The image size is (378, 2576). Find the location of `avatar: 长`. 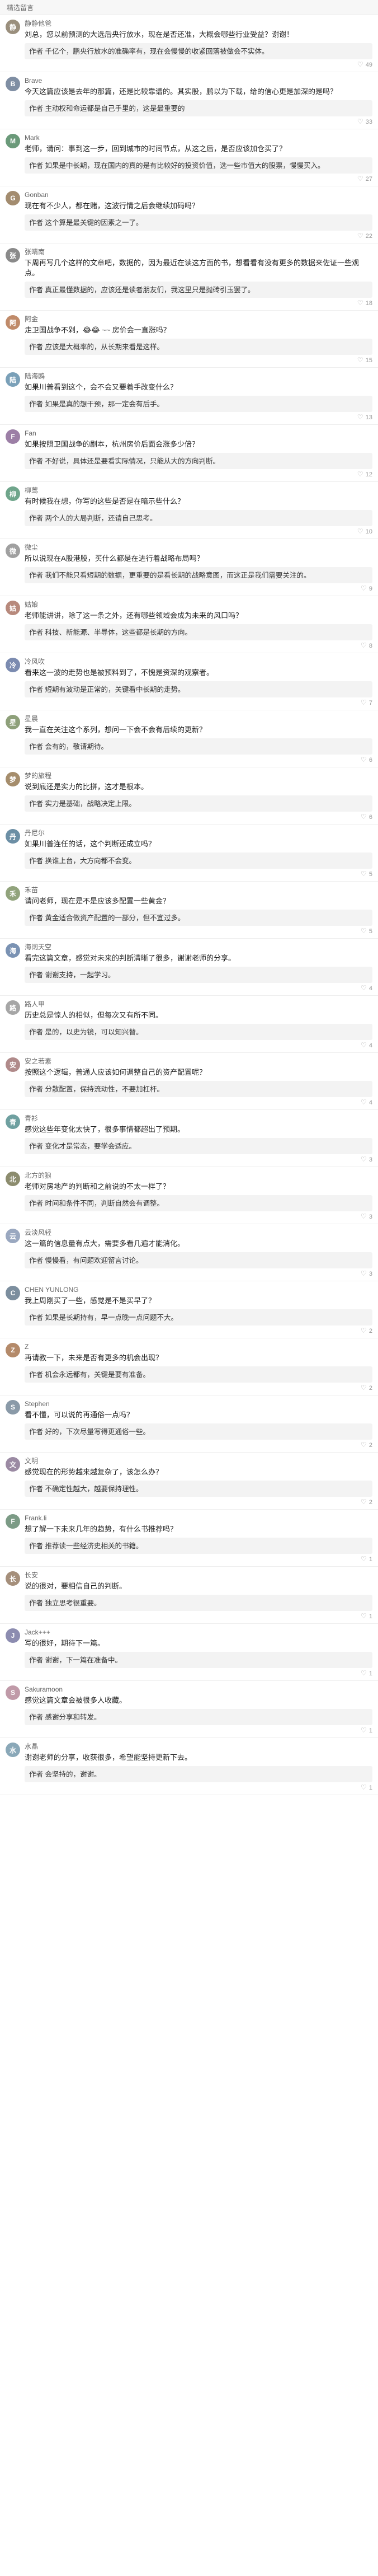

avatar: 长 is located at coordinates (13, 1579).